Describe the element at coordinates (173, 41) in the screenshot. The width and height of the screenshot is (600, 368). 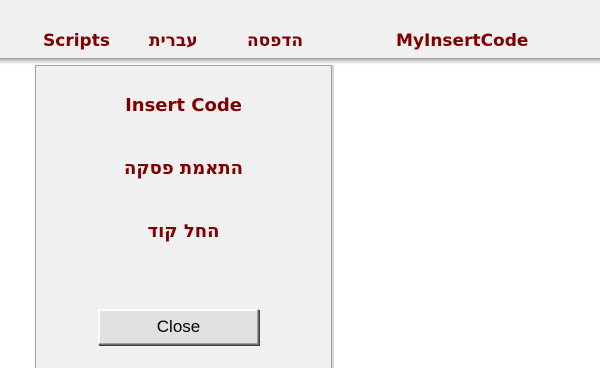
I see `menu-item-hebrew: עברית` at that location.